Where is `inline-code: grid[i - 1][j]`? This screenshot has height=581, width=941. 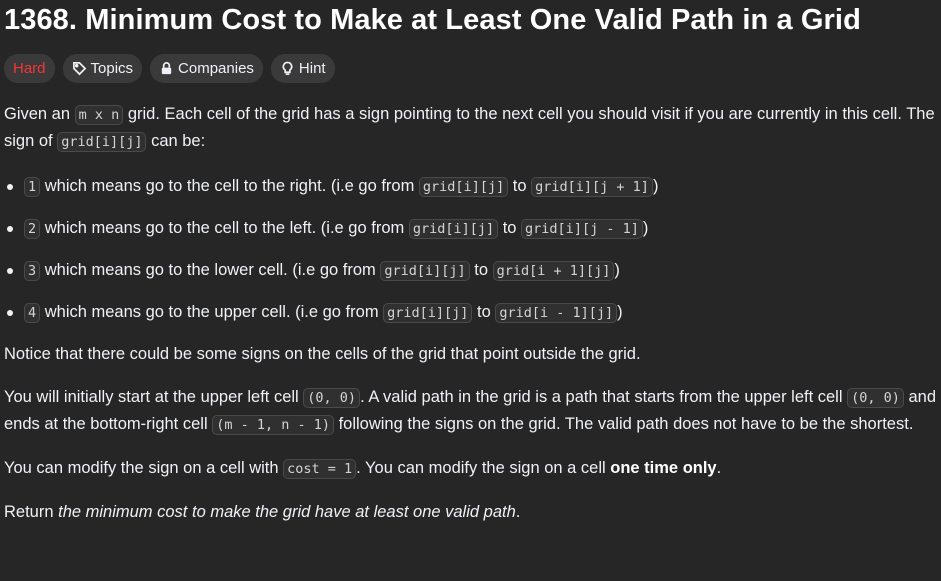
inline-code: grid[i - 1][j] is located at coordinates (556, 313).